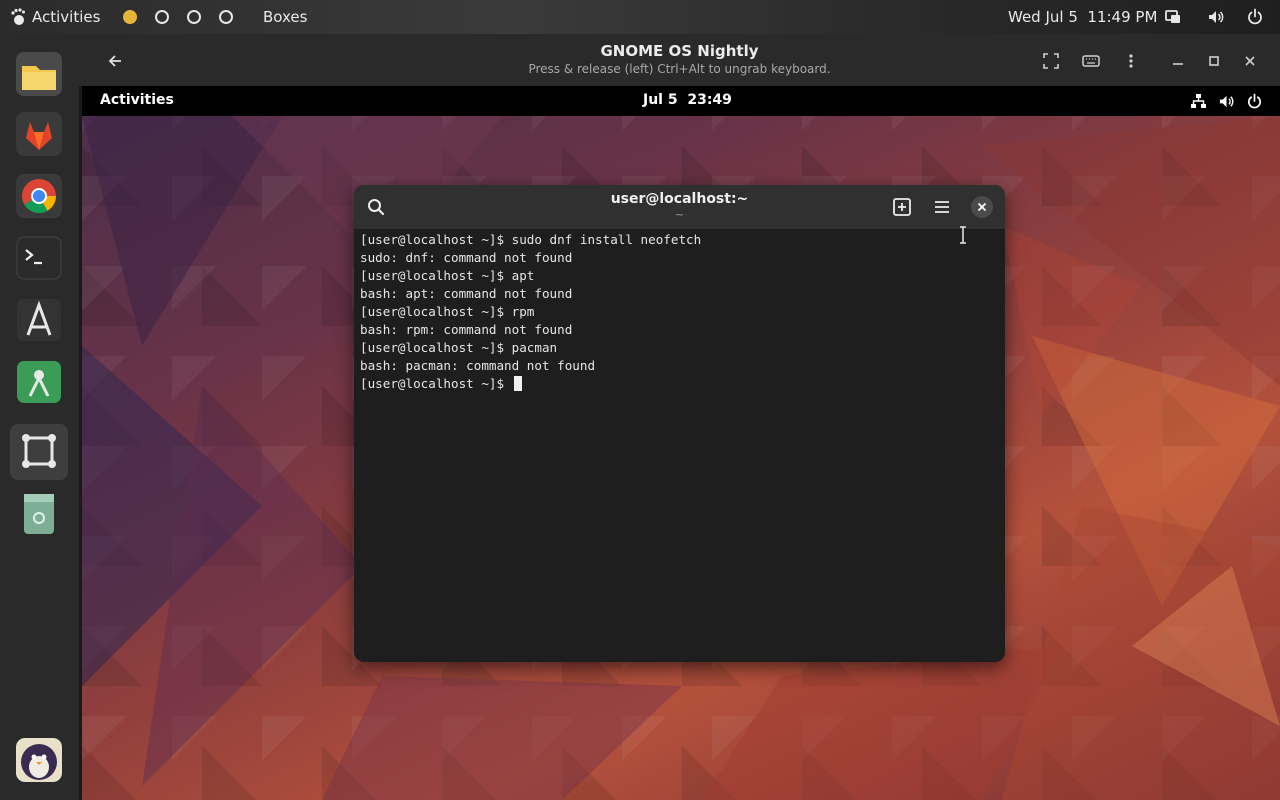 This screenshot has width=1280, height=800. I want to click on terminal-line: bash: rpm: command not found, so click(466, 329).